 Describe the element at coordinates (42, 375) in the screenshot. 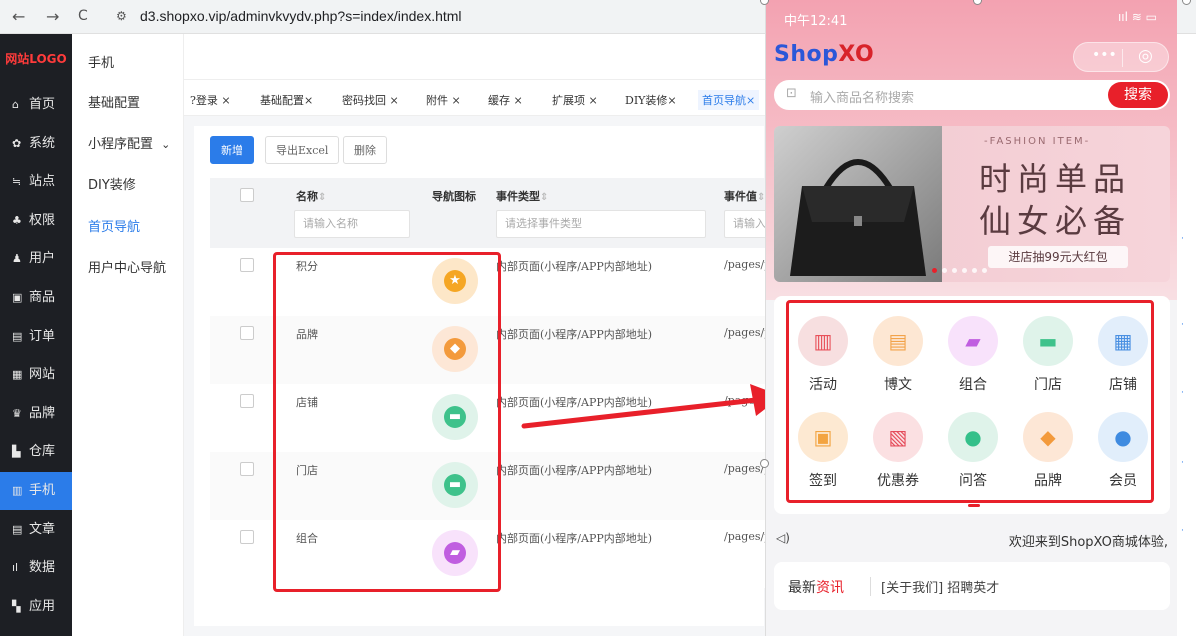

I see `sidebar-item-label: 网站` at that location.